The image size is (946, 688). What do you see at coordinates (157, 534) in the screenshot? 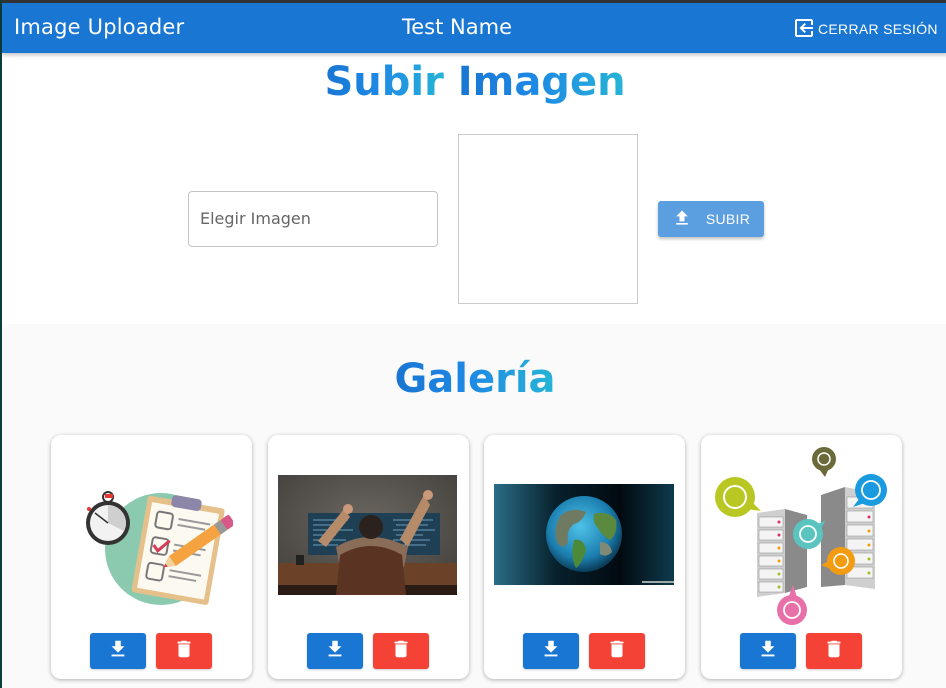
I see `gallery-image-checklist` at bounding box center [157, 534].